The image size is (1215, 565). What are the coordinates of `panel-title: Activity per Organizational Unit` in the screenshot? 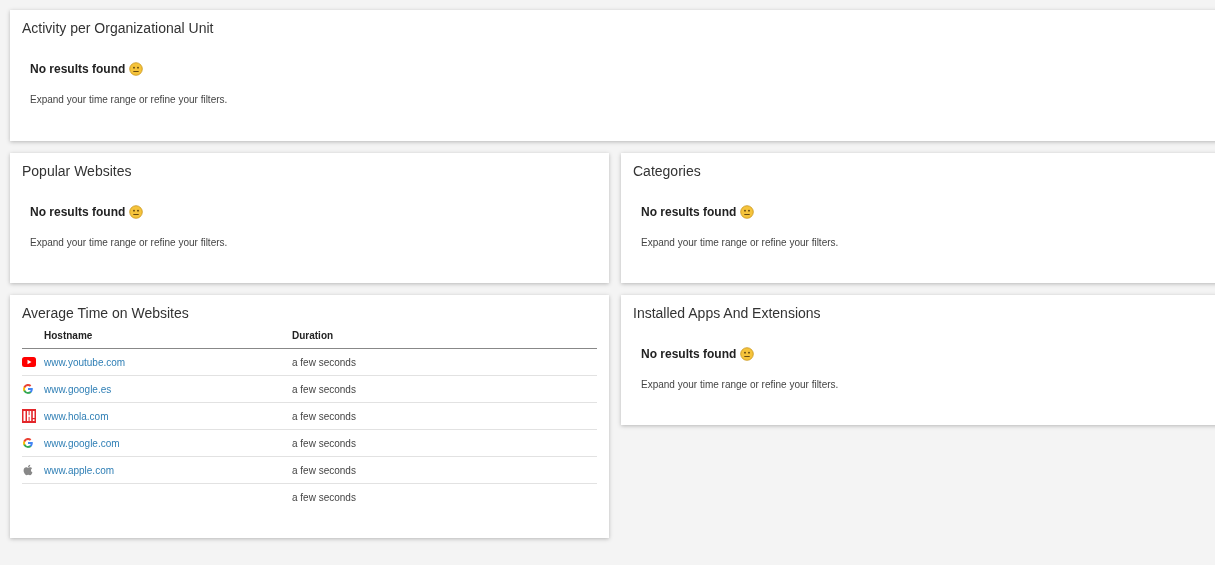 It's located at (118, 28).